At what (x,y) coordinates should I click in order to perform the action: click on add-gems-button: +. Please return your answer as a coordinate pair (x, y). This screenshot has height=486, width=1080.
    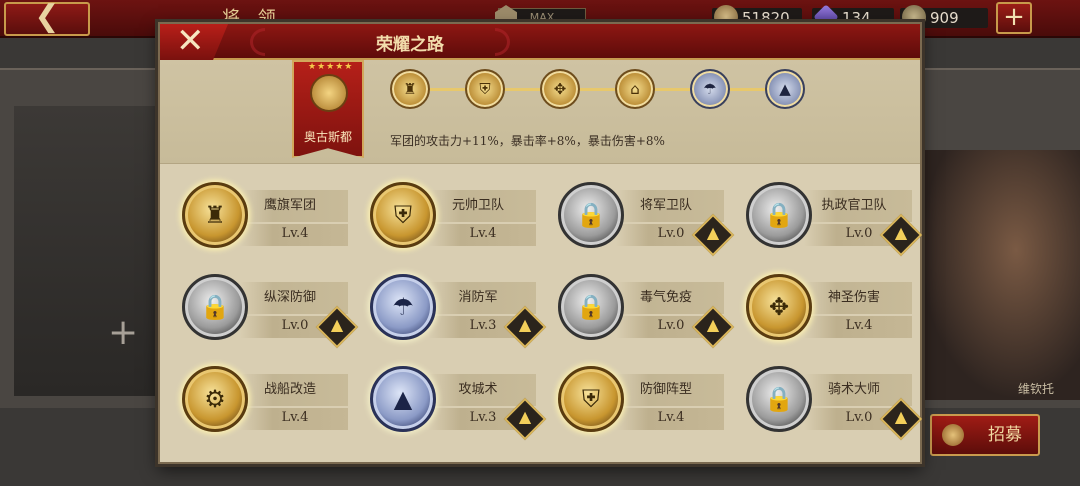
    Looking at the image, I should click on (1014, 18).